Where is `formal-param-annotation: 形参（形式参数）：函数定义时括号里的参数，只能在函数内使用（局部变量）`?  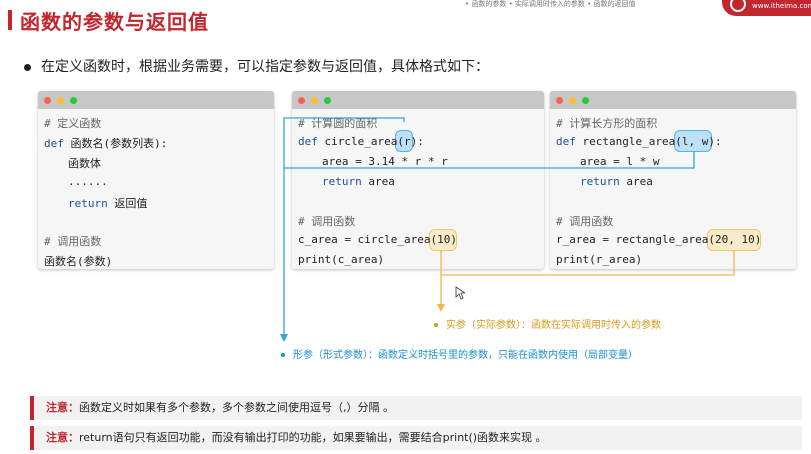 formal-param-annotation: 形参（形式参数）：函数定义时括号里的参数，只能在函数内使用（局部变量） is located at coordinates (459, 353).